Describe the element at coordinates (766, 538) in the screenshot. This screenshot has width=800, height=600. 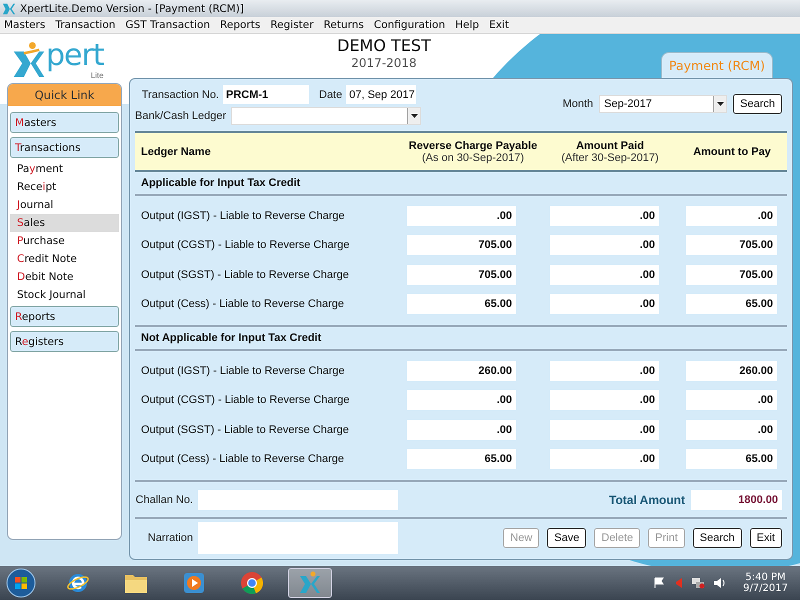
I see `action-button: Exit` at that location.